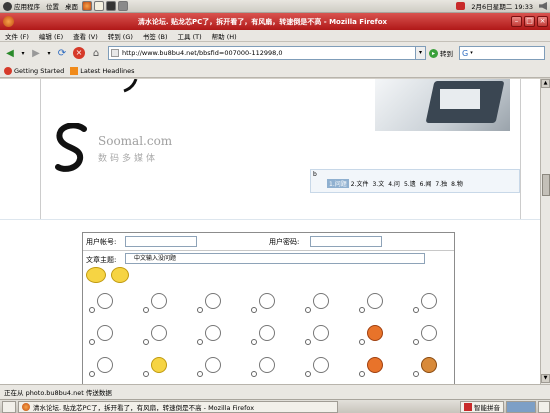 This screenshot has height=413, width=550. What do you see at coordinates (426, 183) in the screenshot?
I see `forum-tab-6: 6.闻` at bounding box center [426, 183].